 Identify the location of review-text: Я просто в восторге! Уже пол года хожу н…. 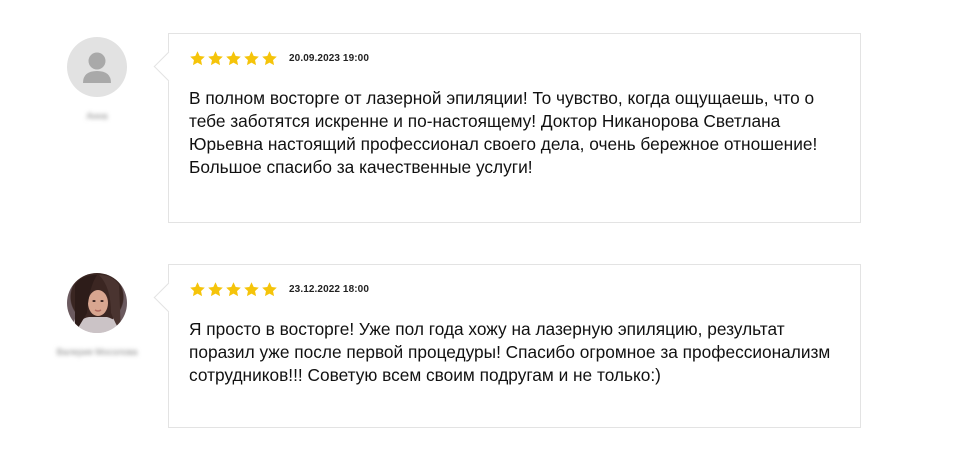
(510, 352).